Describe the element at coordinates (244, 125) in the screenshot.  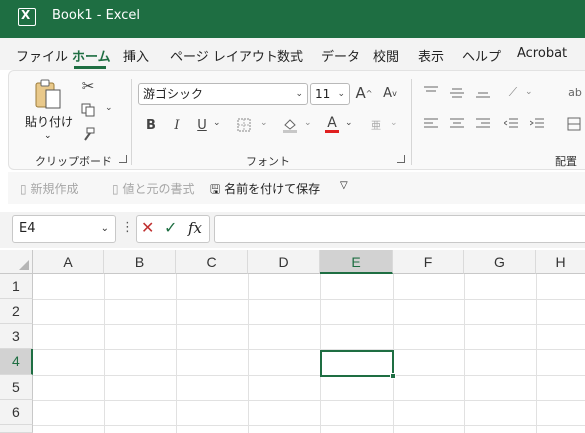
I see `borders-icon` at that location.